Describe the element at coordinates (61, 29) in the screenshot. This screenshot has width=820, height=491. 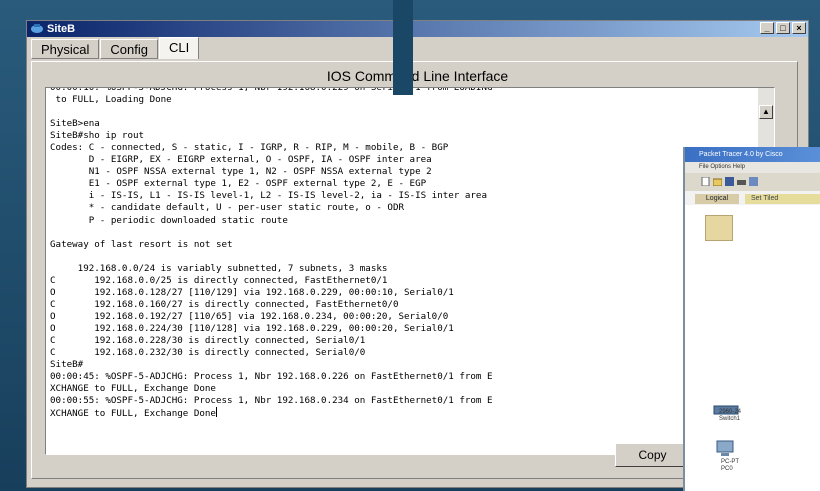
I see `window-title: SiteB` at that location.